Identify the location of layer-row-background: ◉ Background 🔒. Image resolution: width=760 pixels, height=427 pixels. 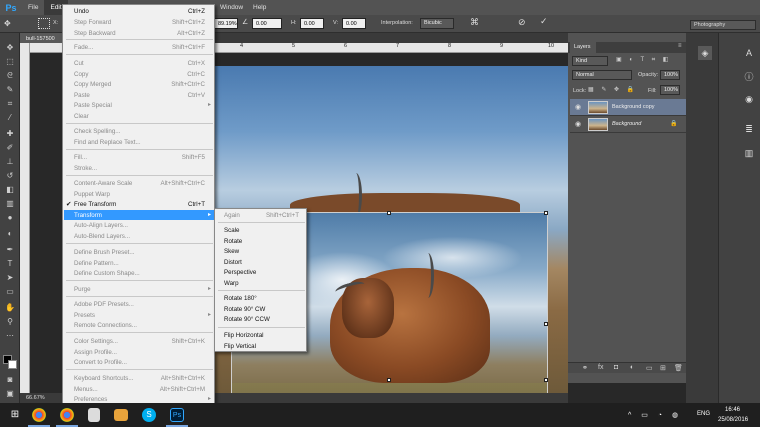
(628, 124).